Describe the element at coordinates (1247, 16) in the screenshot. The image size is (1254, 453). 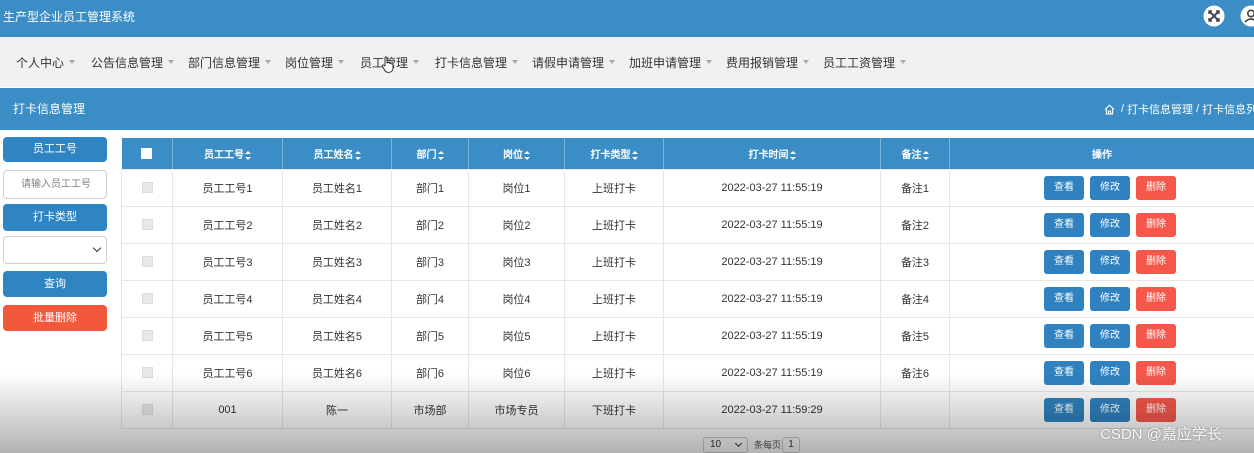
I see `user-icon` at that location.